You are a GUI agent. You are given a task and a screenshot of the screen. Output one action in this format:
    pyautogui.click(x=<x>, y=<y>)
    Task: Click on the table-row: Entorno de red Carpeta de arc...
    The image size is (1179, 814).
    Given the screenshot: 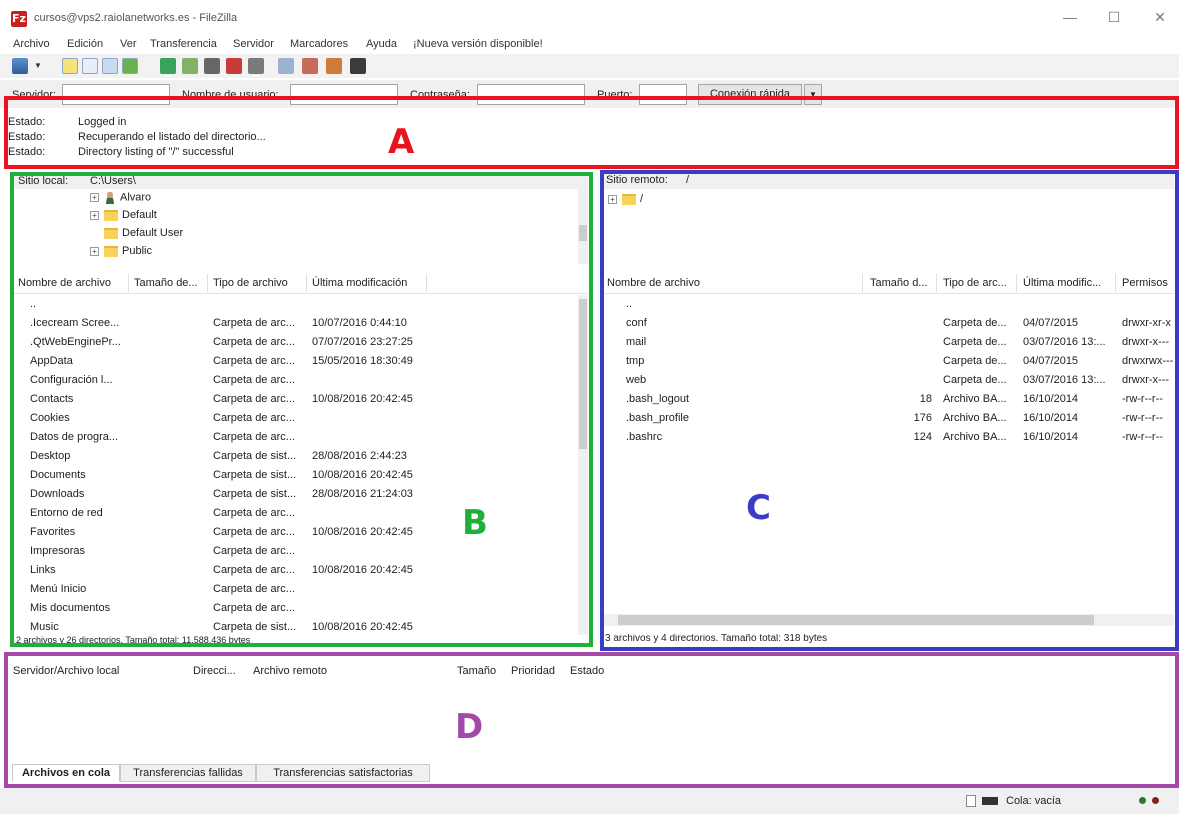 What is the action you would take?
    pyautogui.click(x=301, y=513)
    